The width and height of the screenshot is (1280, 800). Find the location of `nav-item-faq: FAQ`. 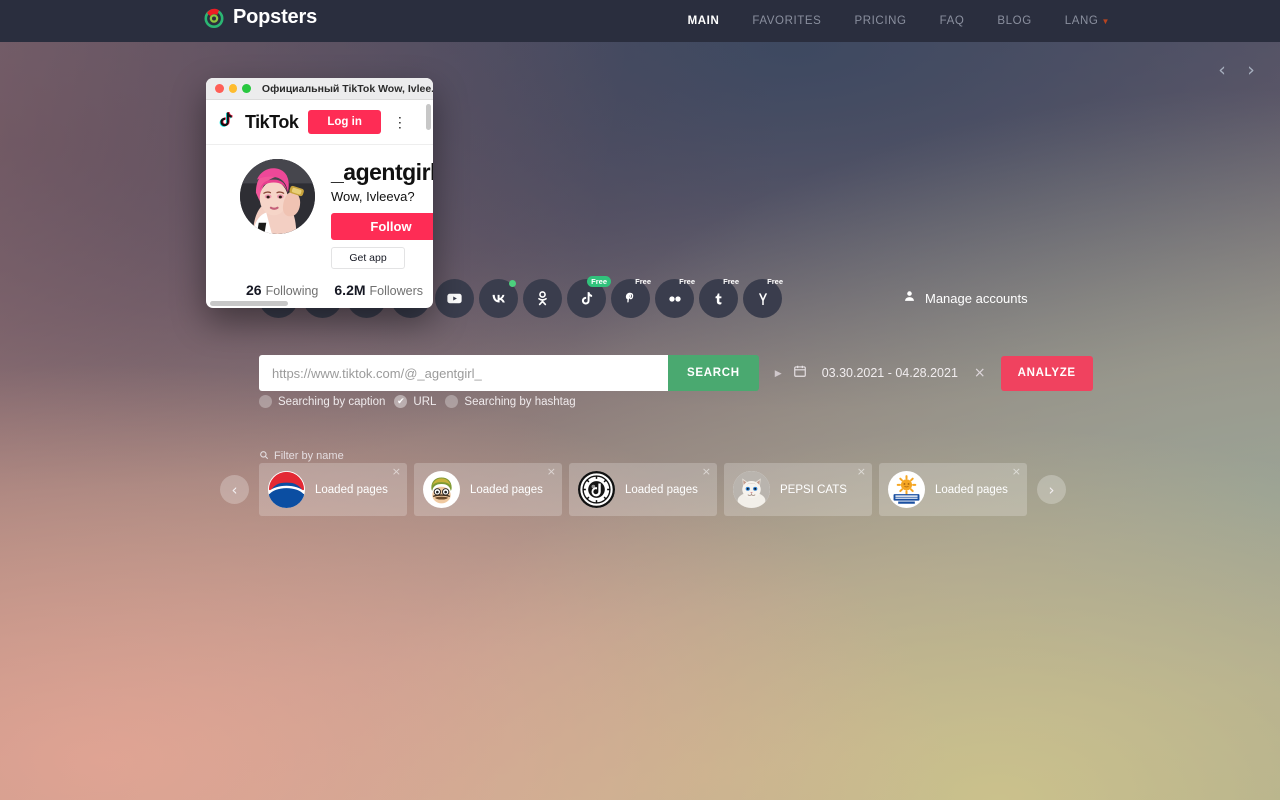

nav-item-faq: FAQ is located at coordinates (952, 21).